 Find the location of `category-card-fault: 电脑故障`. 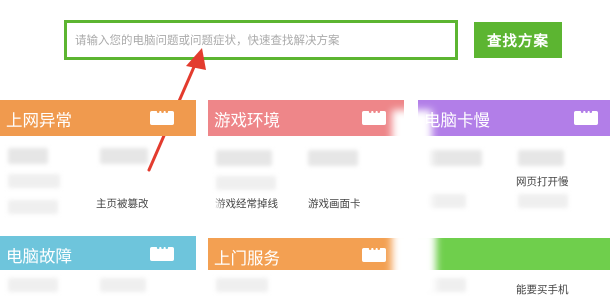

category-card-fault: 电脑故障 is located at coordinates (98, 266).